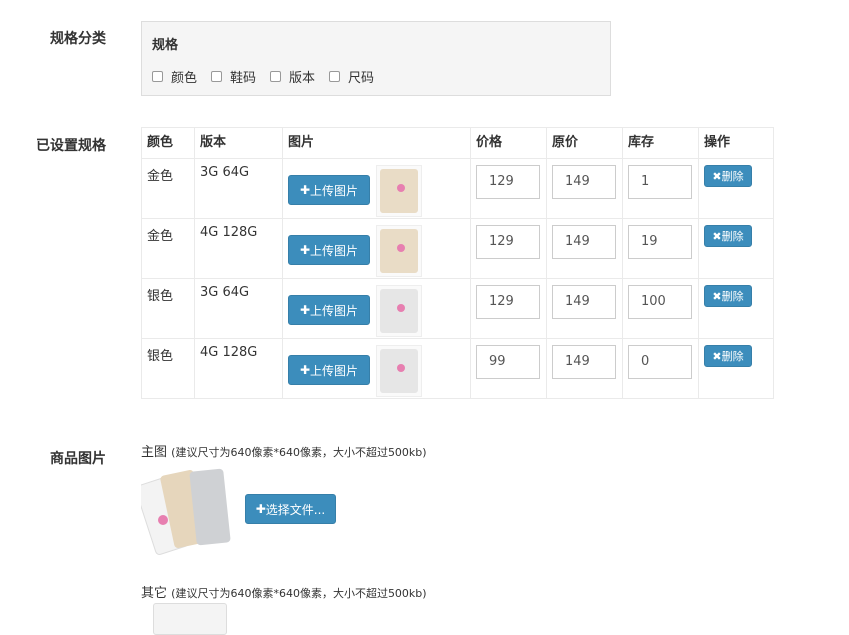  What do you see at coordinates (736, 143) in the screenshot?
I see `col-action: 操作` at bounding box center [736, 143].